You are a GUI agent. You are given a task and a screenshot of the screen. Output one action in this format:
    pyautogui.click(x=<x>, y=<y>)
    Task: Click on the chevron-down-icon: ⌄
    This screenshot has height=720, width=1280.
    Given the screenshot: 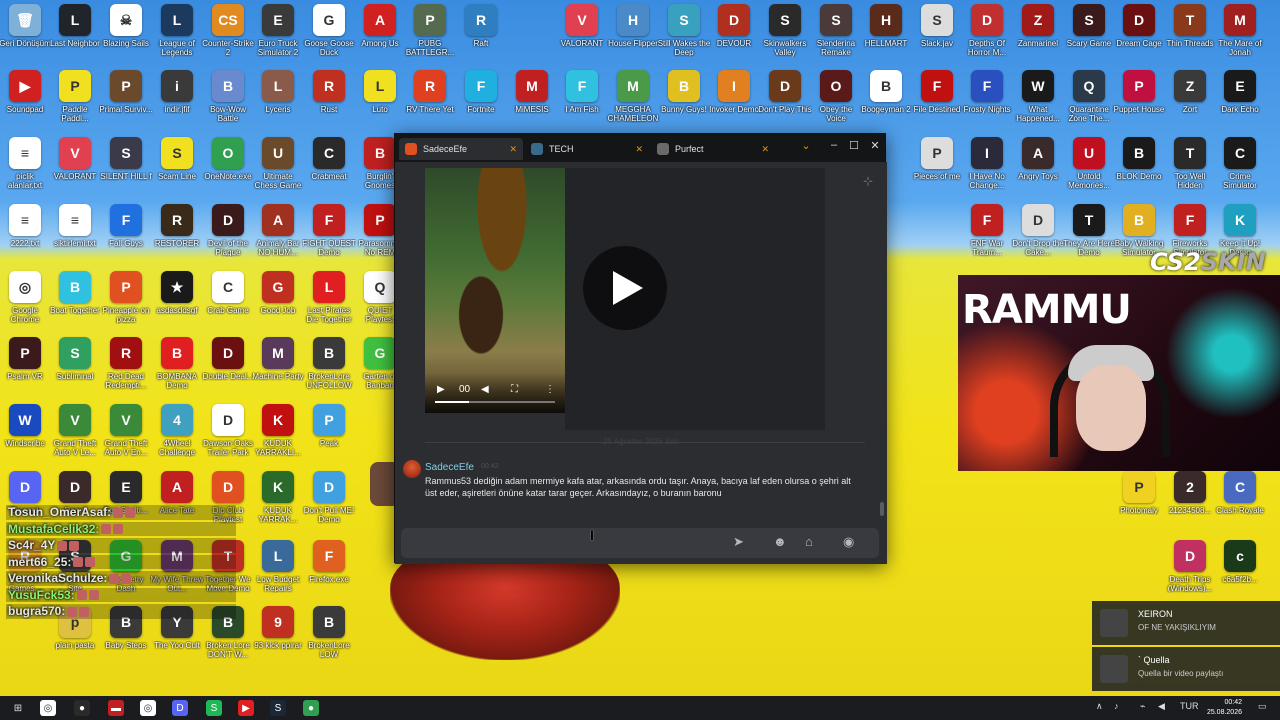 What is the action you would take?
    pyautogui.click(x=806, y=145)
    